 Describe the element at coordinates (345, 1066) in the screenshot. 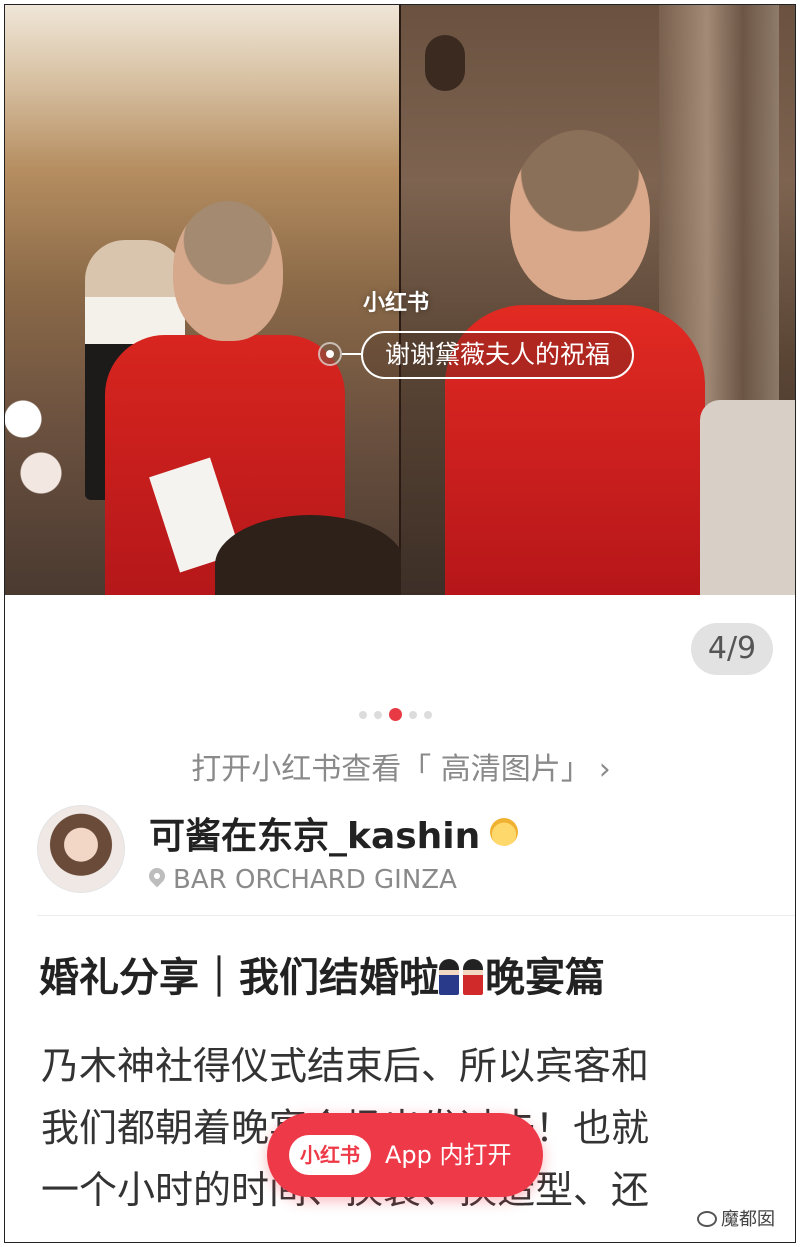

I see `post-body-line: 乃木神社得仪式结束后、所以宾客和` at that location.